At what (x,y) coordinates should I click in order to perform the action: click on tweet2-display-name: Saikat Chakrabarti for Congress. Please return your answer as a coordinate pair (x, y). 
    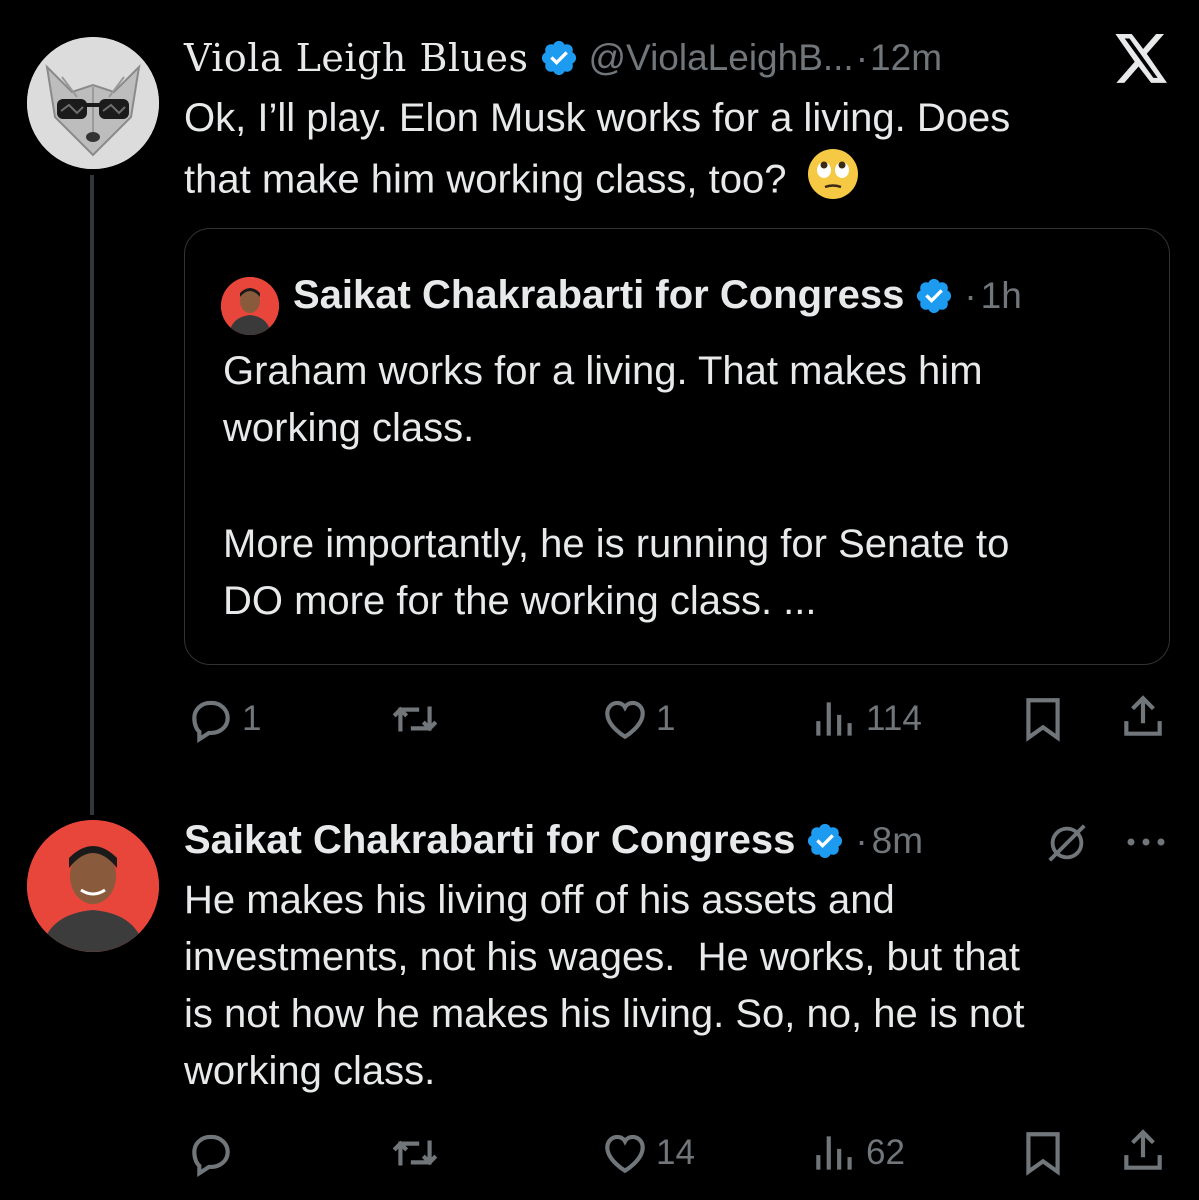
    Looking at the image, I should click on (489, 840).